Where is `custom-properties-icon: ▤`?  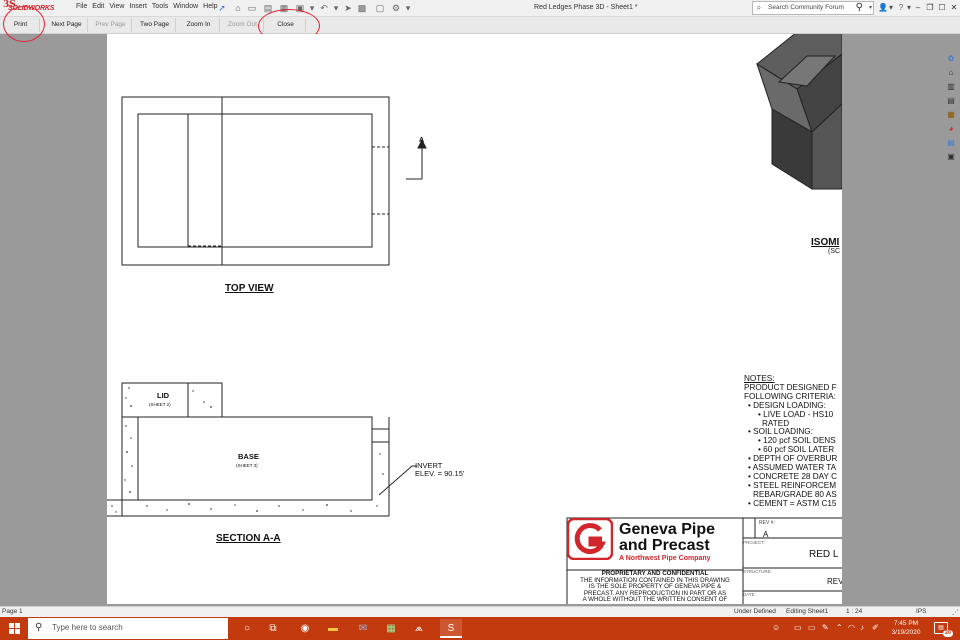 custom-properties-icon: ▤ is located at coordinates (951, 142).